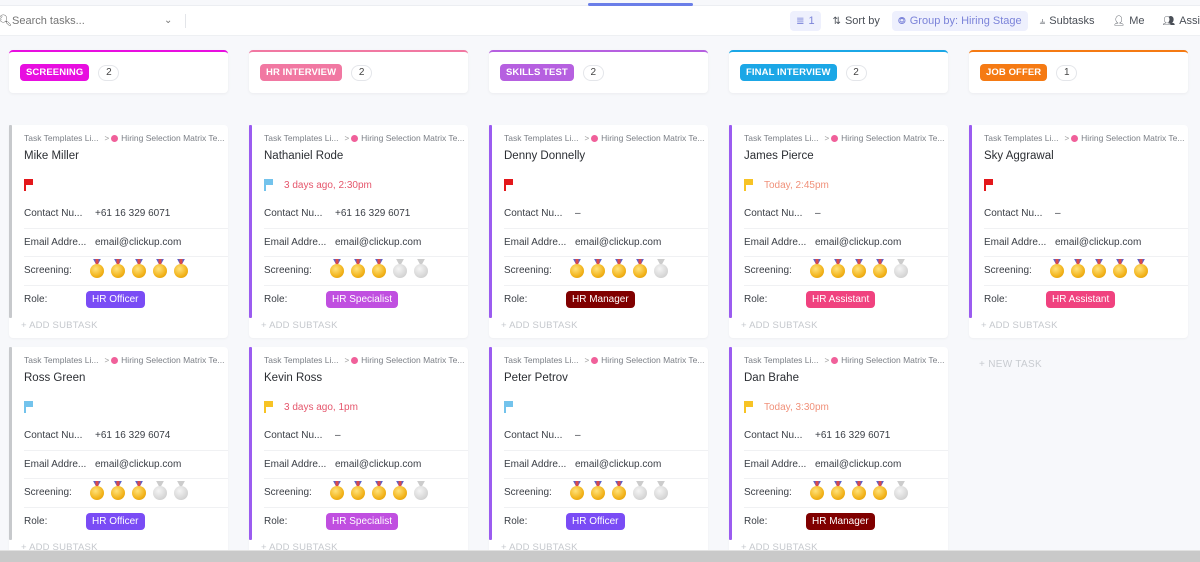 Image resolution: width=1200 pixels, height=562 pixels. What do you see at coordinates (366, 379) in the screenshot?
I see `candidate-name: Kevin Ross` at bounding box center [366, 379].